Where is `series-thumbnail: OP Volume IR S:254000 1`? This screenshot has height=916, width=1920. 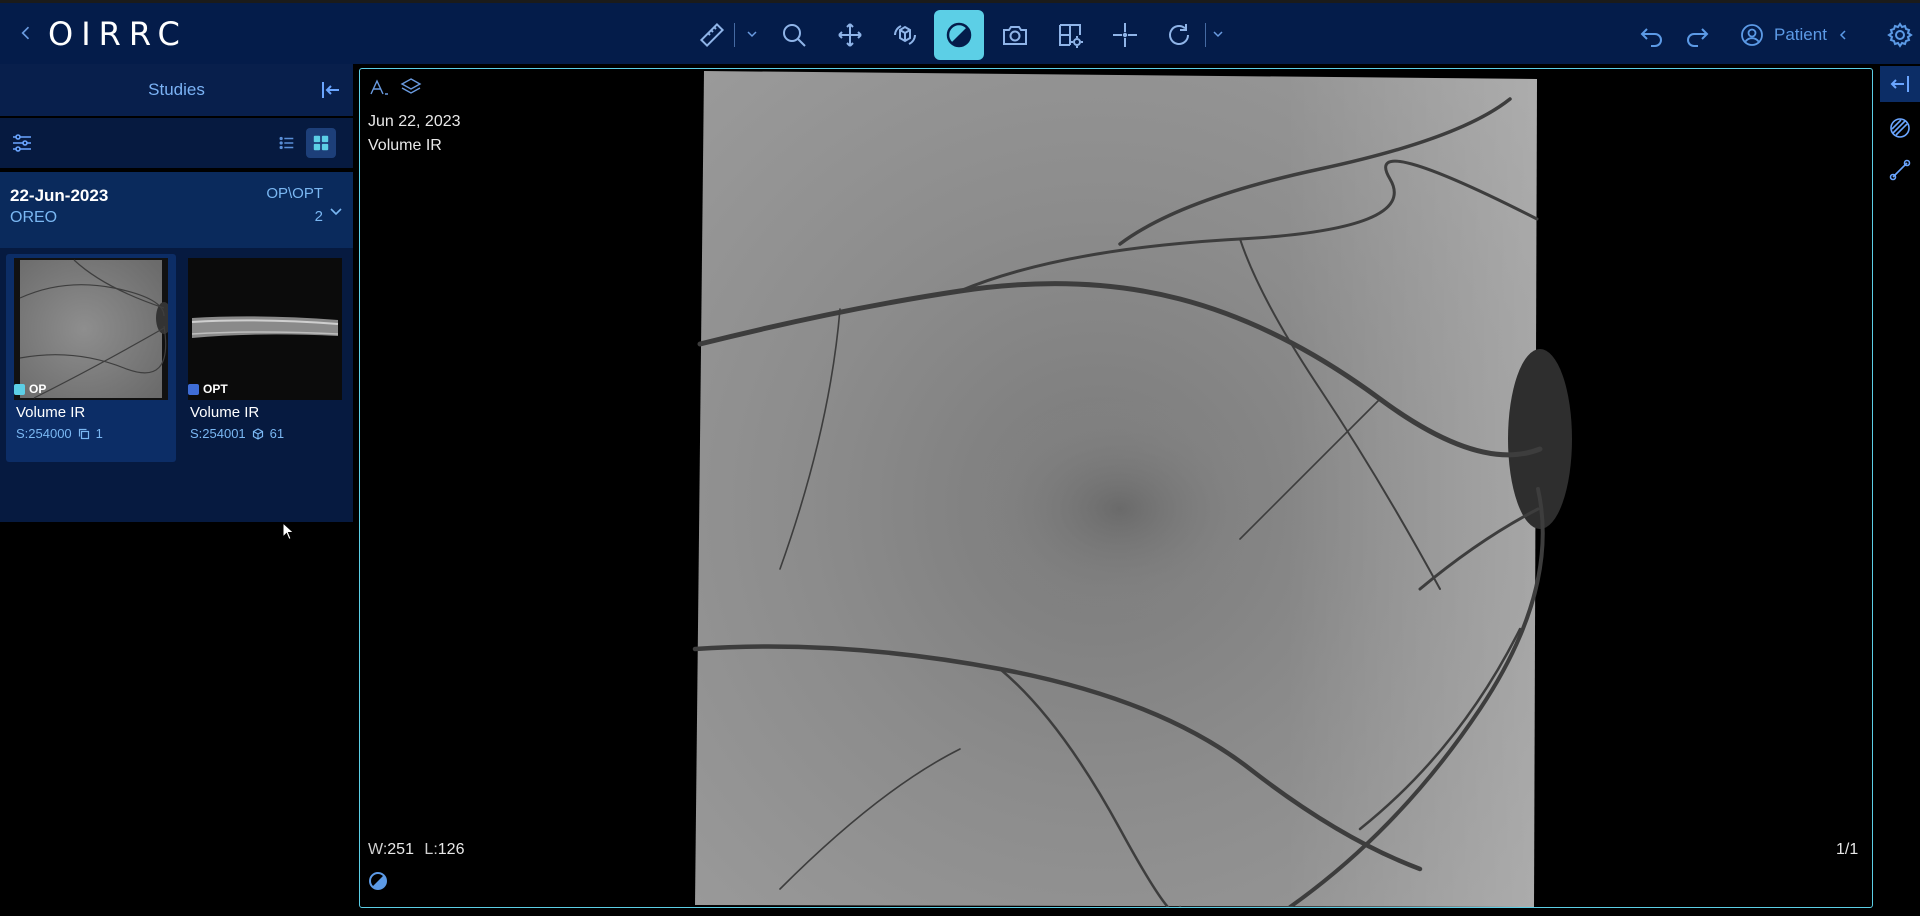 series-thumbnail: OP Volume IR S:254000 1 is located at coordinates (91, 358).